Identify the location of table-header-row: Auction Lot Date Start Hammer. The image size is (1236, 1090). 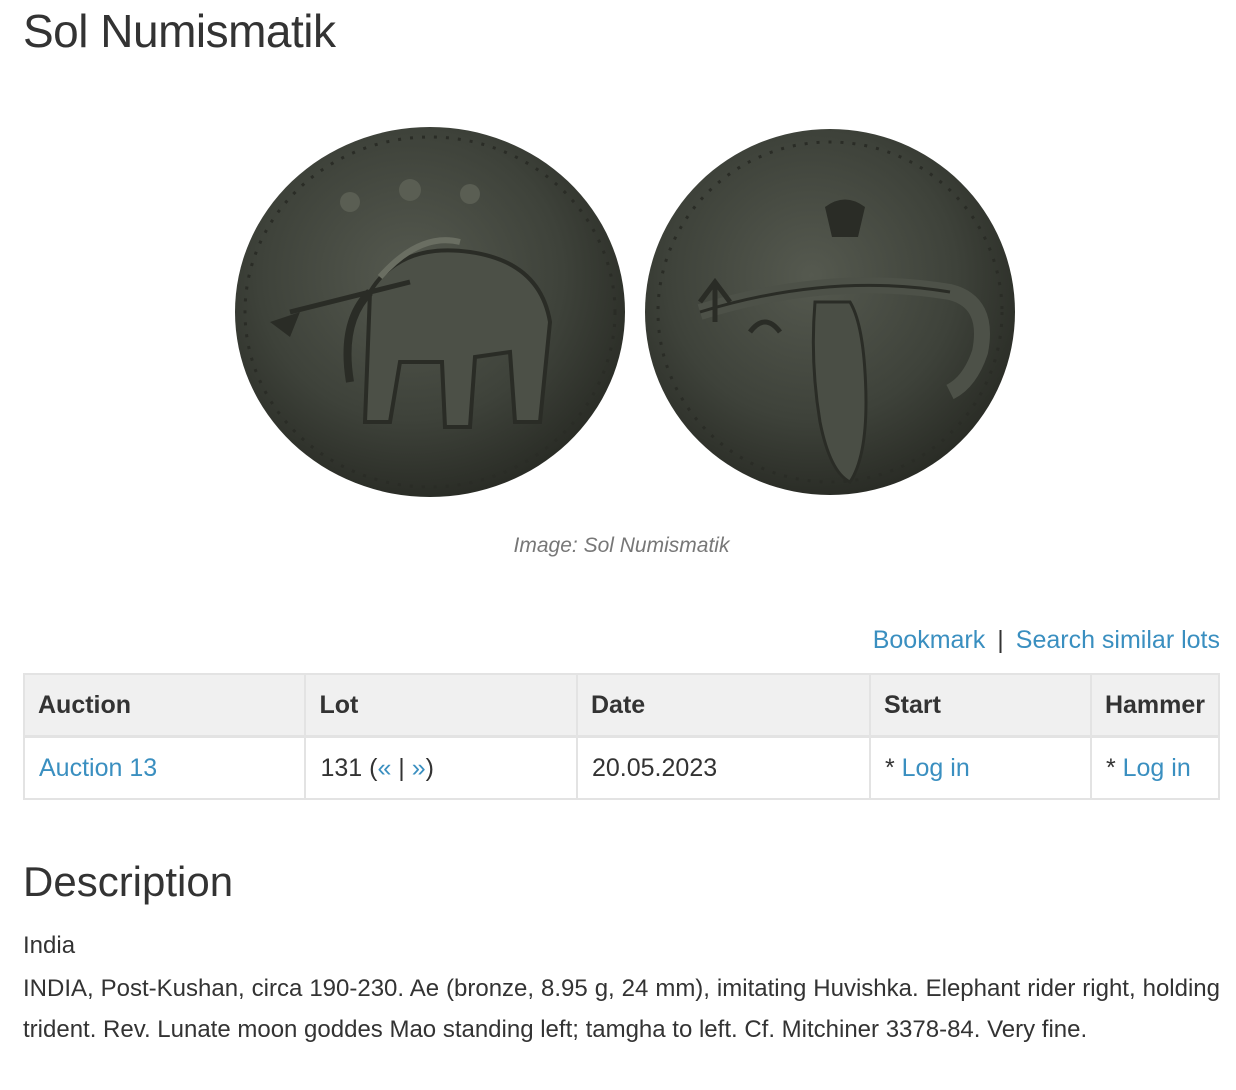
(621, 705).